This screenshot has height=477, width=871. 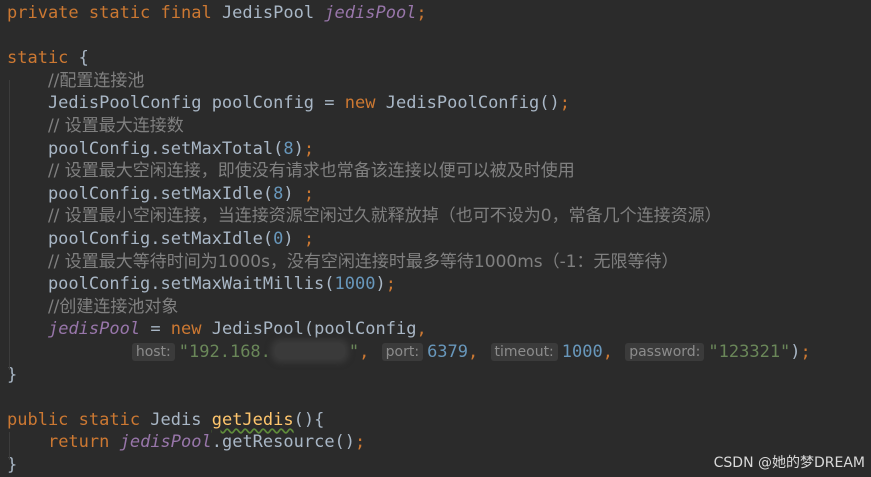 What do you see at coordinates (402, 352) in the screenshot?
I see `parameter-hint: port:` at bounding box center [402, 352].